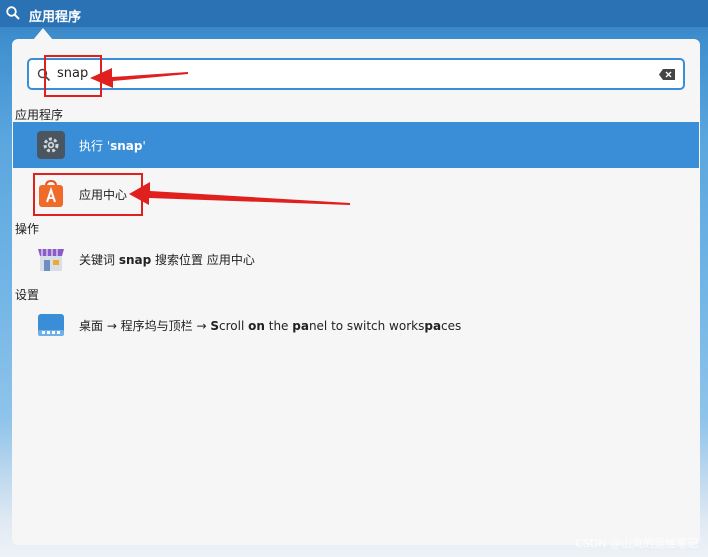 The image size is (708, 557). What do you see at coordinates (366, 326) in the screenshot?
I see `setting-text-4: nel to switch works` at bounding box center [366, 326].